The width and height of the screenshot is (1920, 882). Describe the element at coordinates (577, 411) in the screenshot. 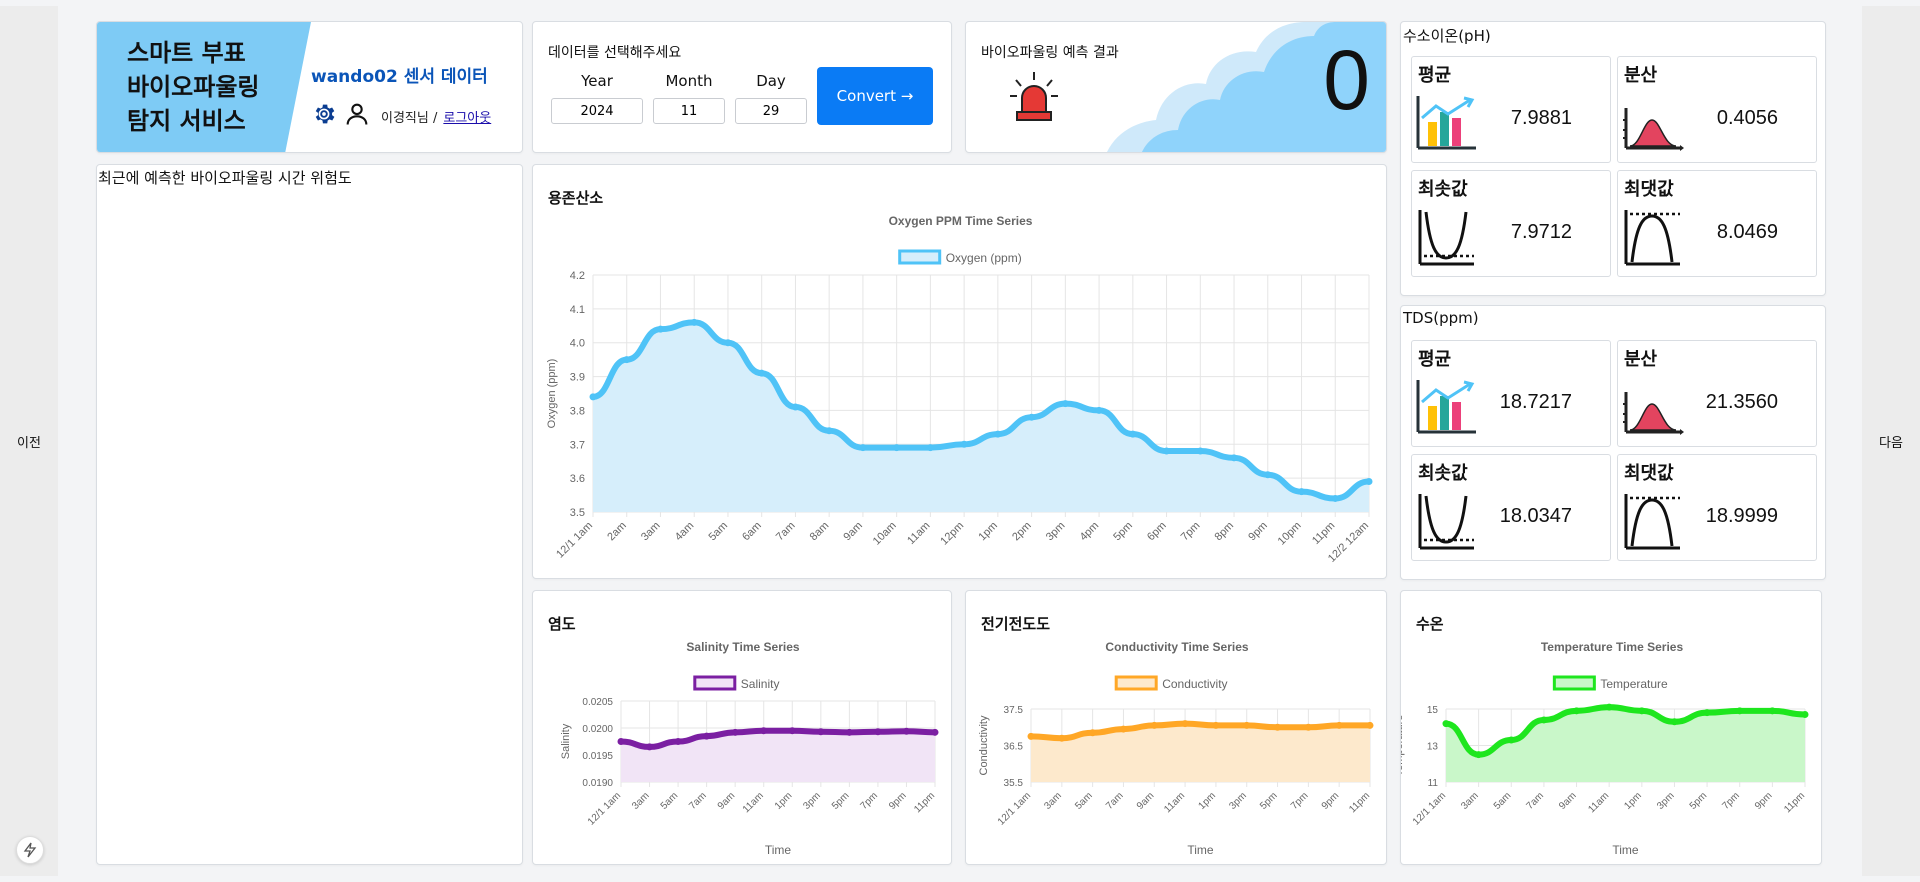

I see `y-tick-label: 3.8` at that location.